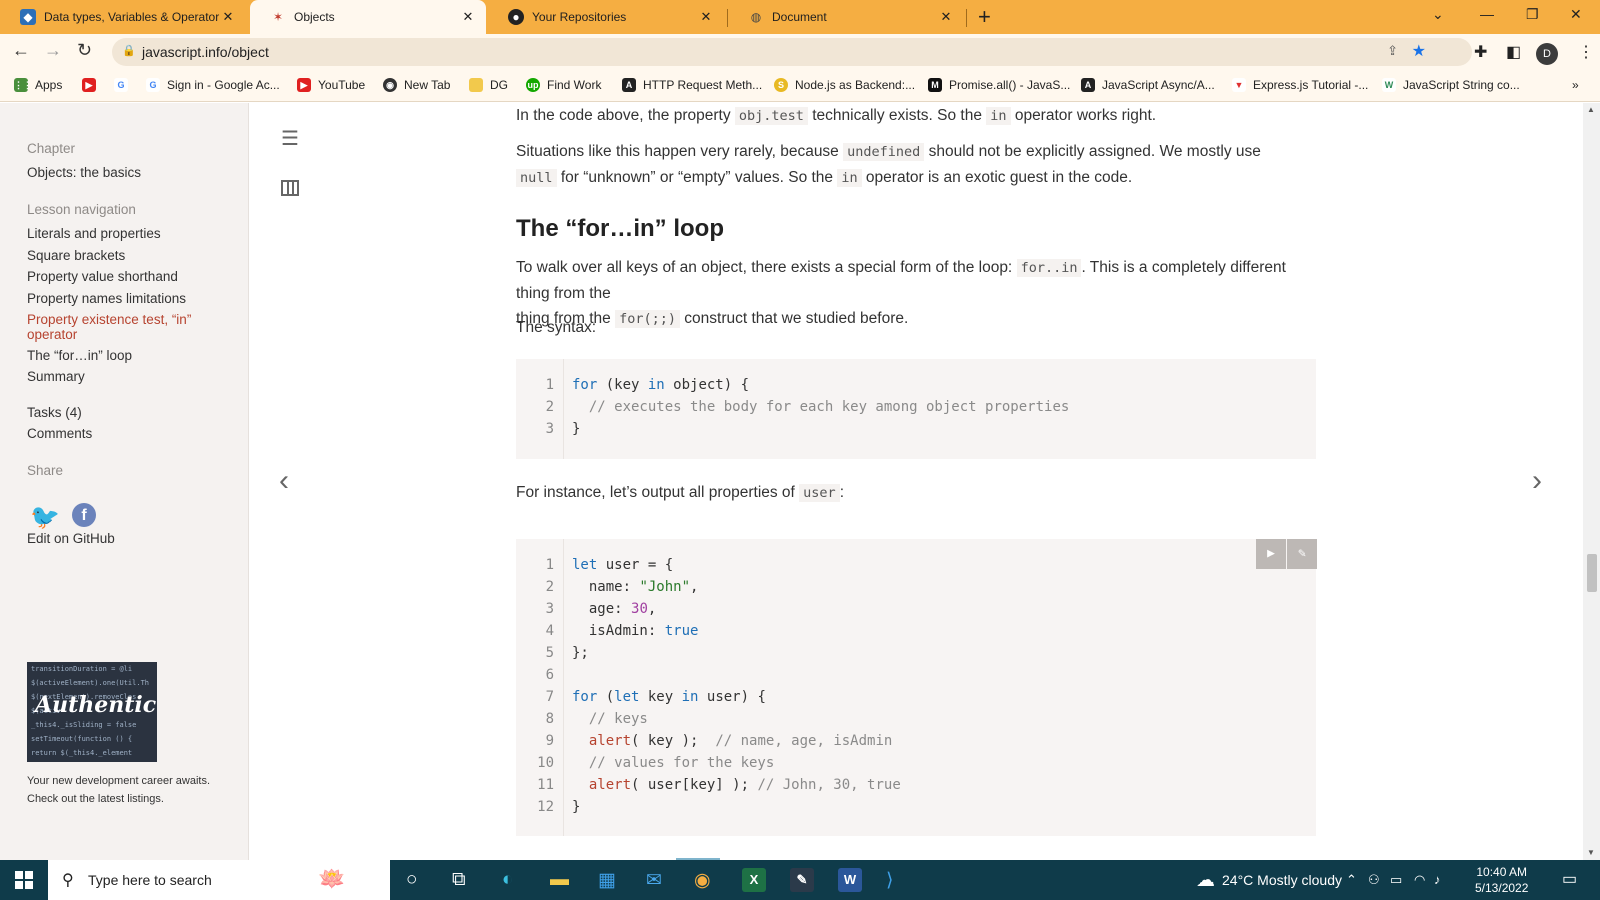 This screenshot has width=1600, height=900. What do you see at coordinates (81, 209) in the screenshot?
I see `lesson-navigation-label: Lesson navigation` at bounding box center [81, 209].